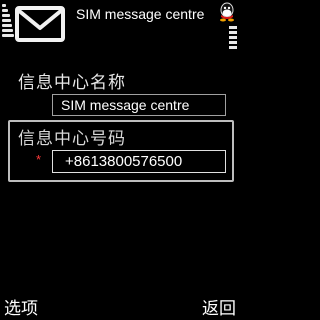 The image size is (320, 320). I want to click on battery-icon, so click(233, 41).